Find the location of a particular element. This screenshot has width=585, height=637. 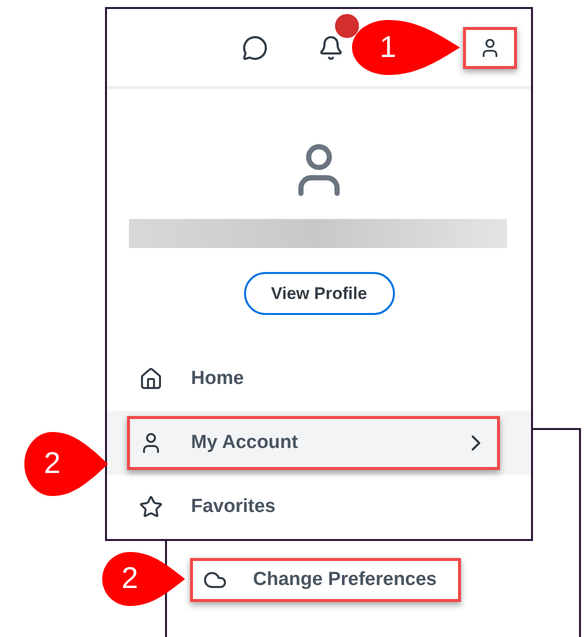

menu-item-row: Home is located at coordinates (319, 379).